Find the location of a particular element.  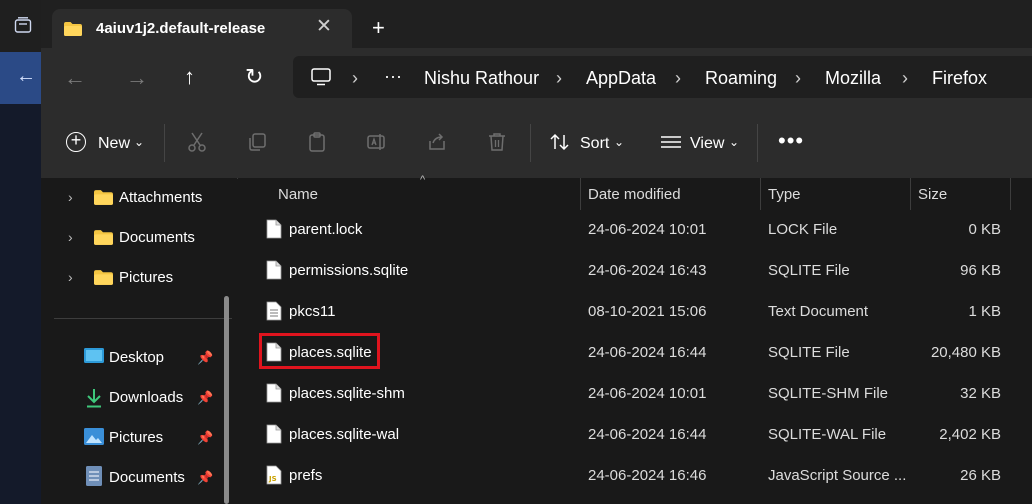

share-icon is located at coordinates (437, 142).